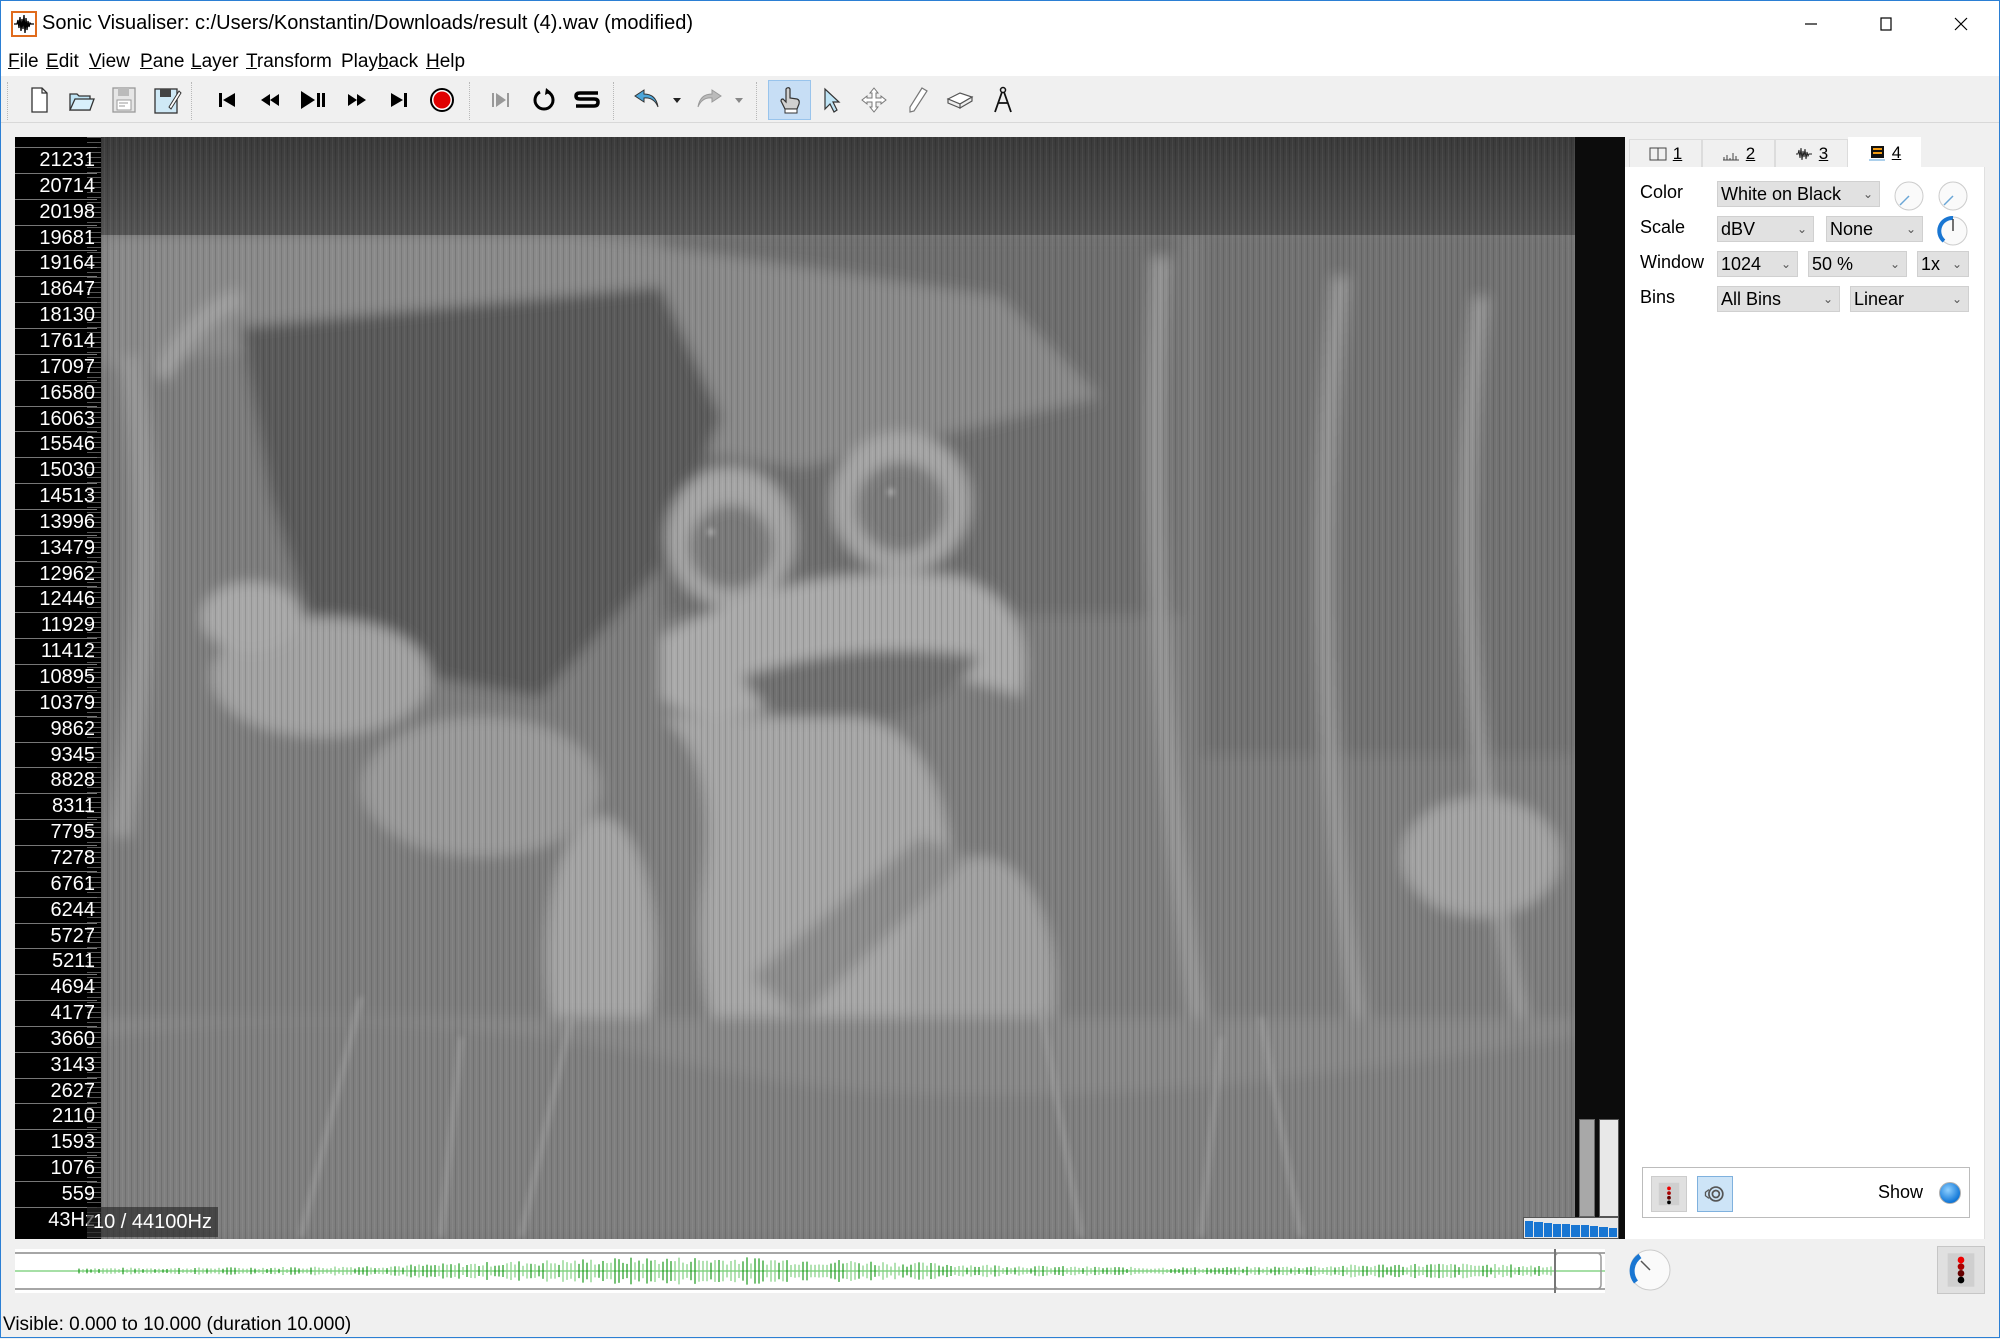  I want to click on frequency-tick-label: 4694, so click(56, 987).